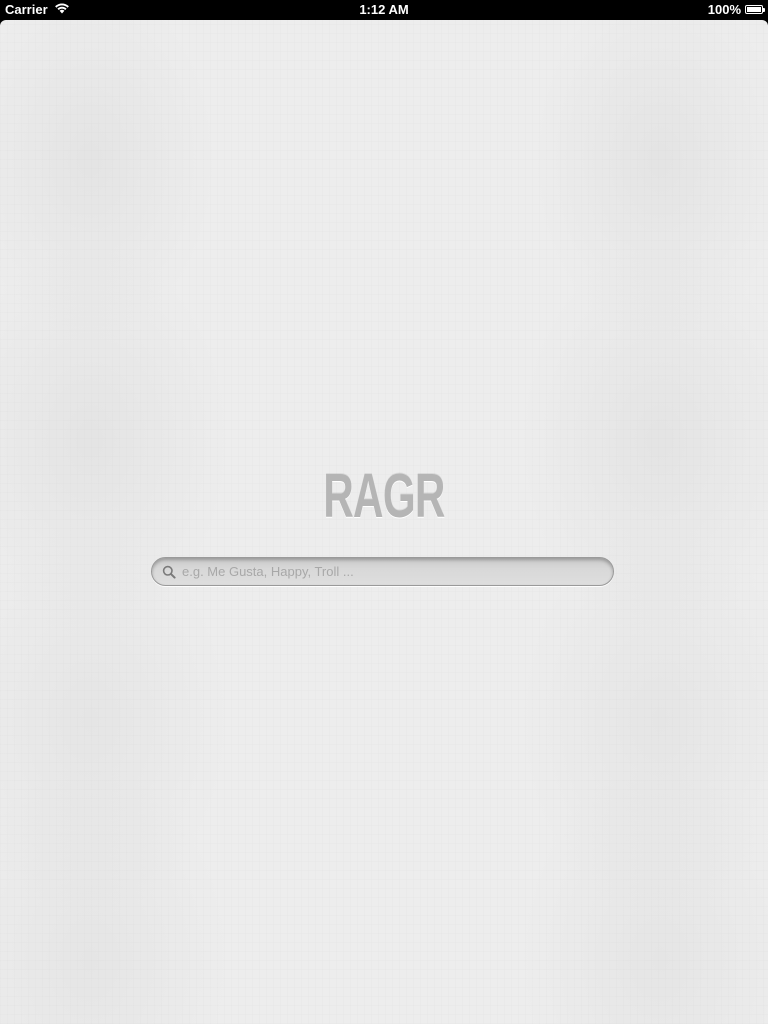 This screenshot has height=1024, width=768. Describe the element at coordinates (392, 571) in the screenshot. I see `search-input` at that location.